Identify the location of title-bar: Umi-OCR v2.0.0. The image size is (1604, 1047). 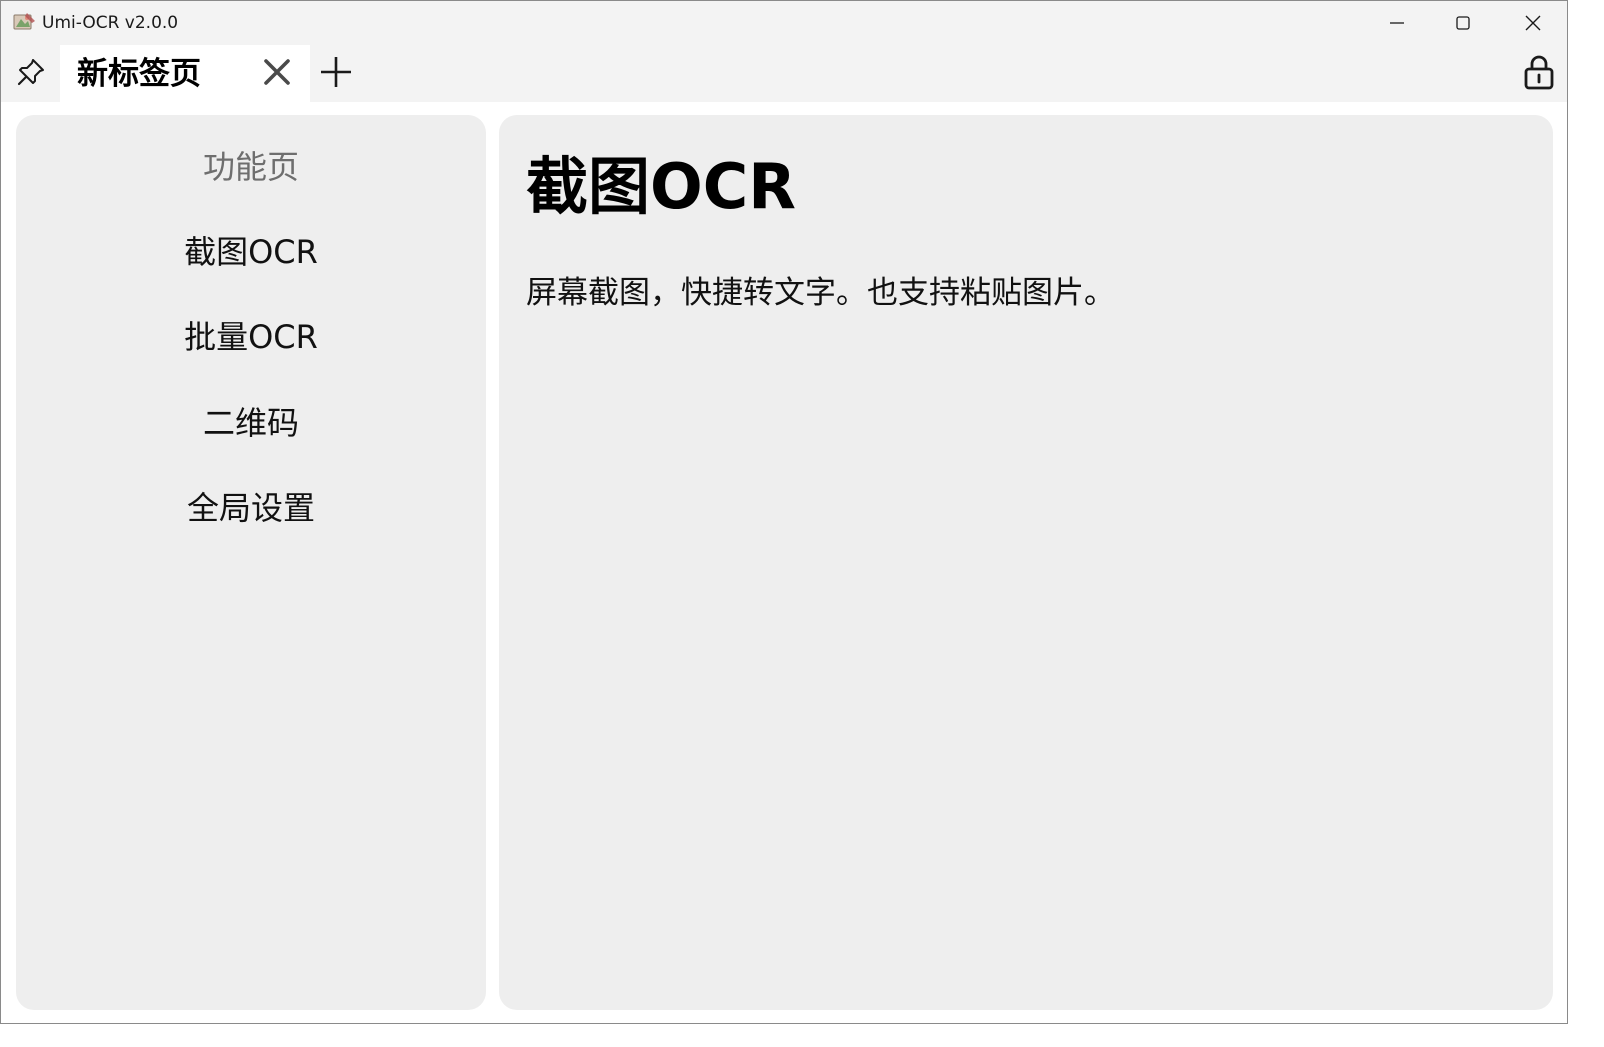
(784, 23).